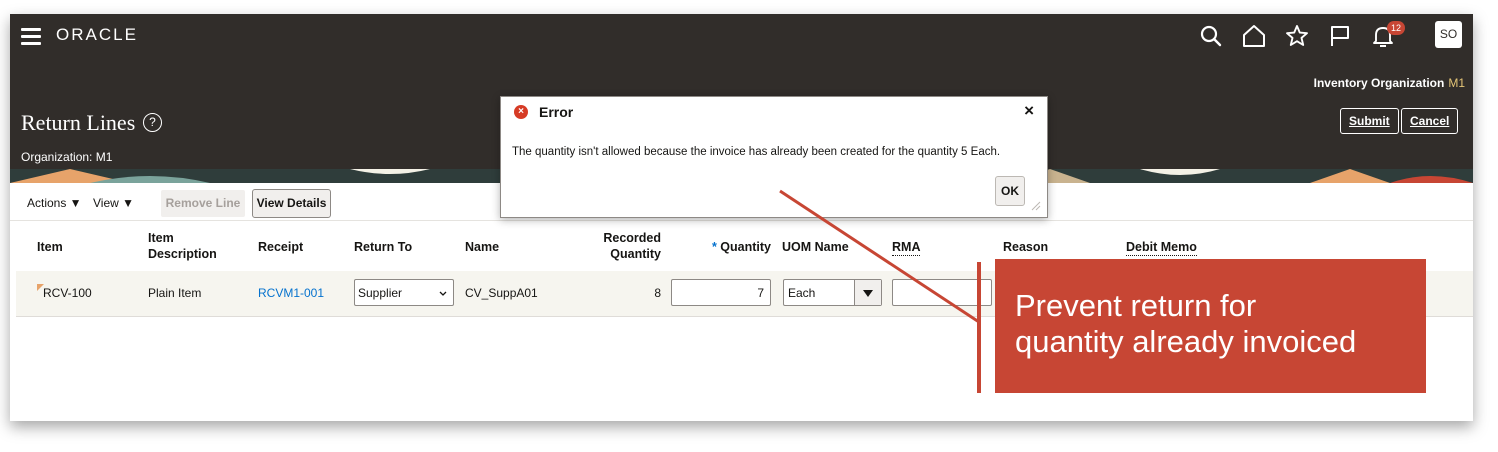  What do you see at coordinates (1136, 305) in the screenshot?
I see `callout-line: Prevent return for` at bounding box center [1136, 305].